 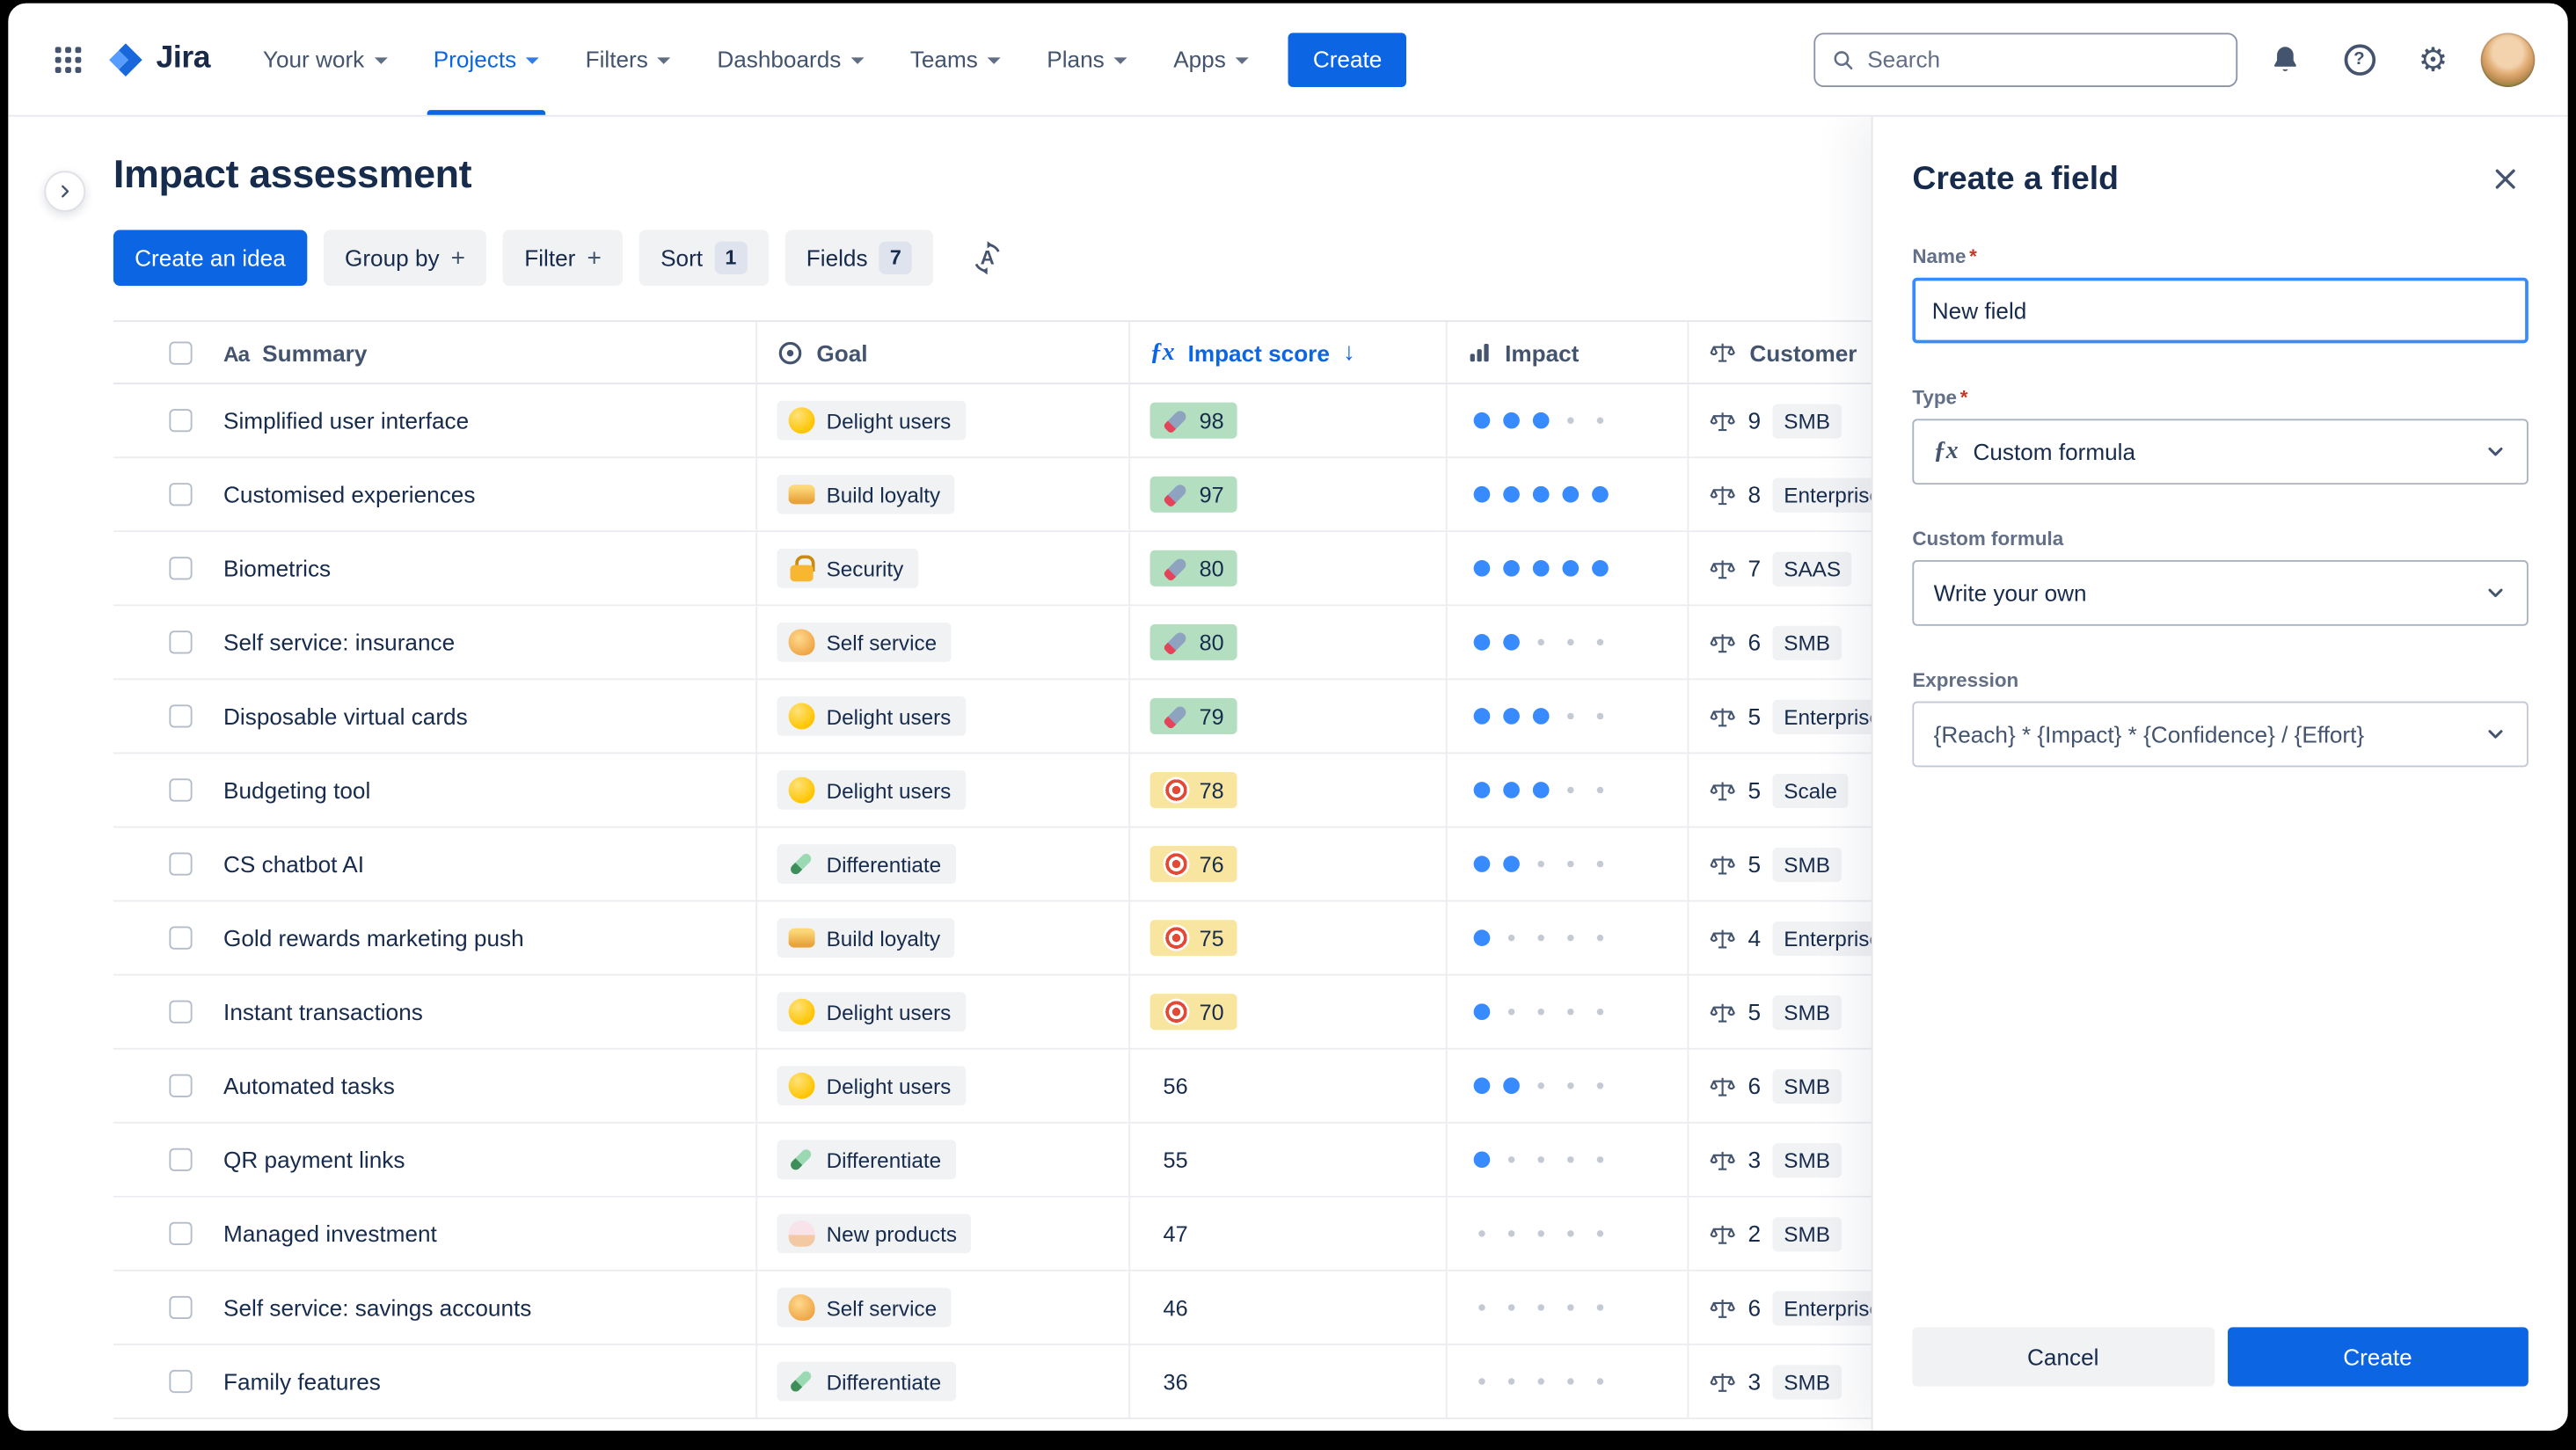 What do you see at coordinates (1780, 494) in the screenshot?
I see `customer-cell: 8 Enterprise` at bounding box center [1780, 494].